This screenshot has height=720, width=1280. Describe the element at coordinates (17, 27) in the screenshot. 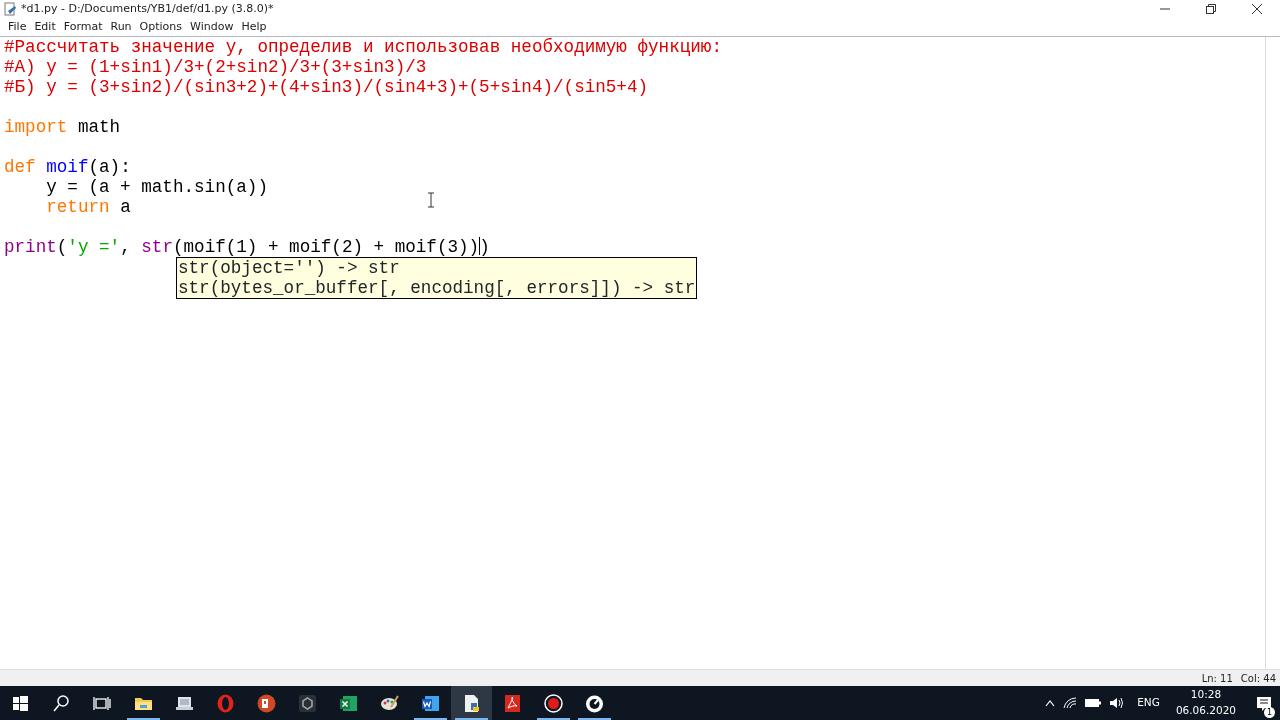

I see `menu-item: File` at that location.